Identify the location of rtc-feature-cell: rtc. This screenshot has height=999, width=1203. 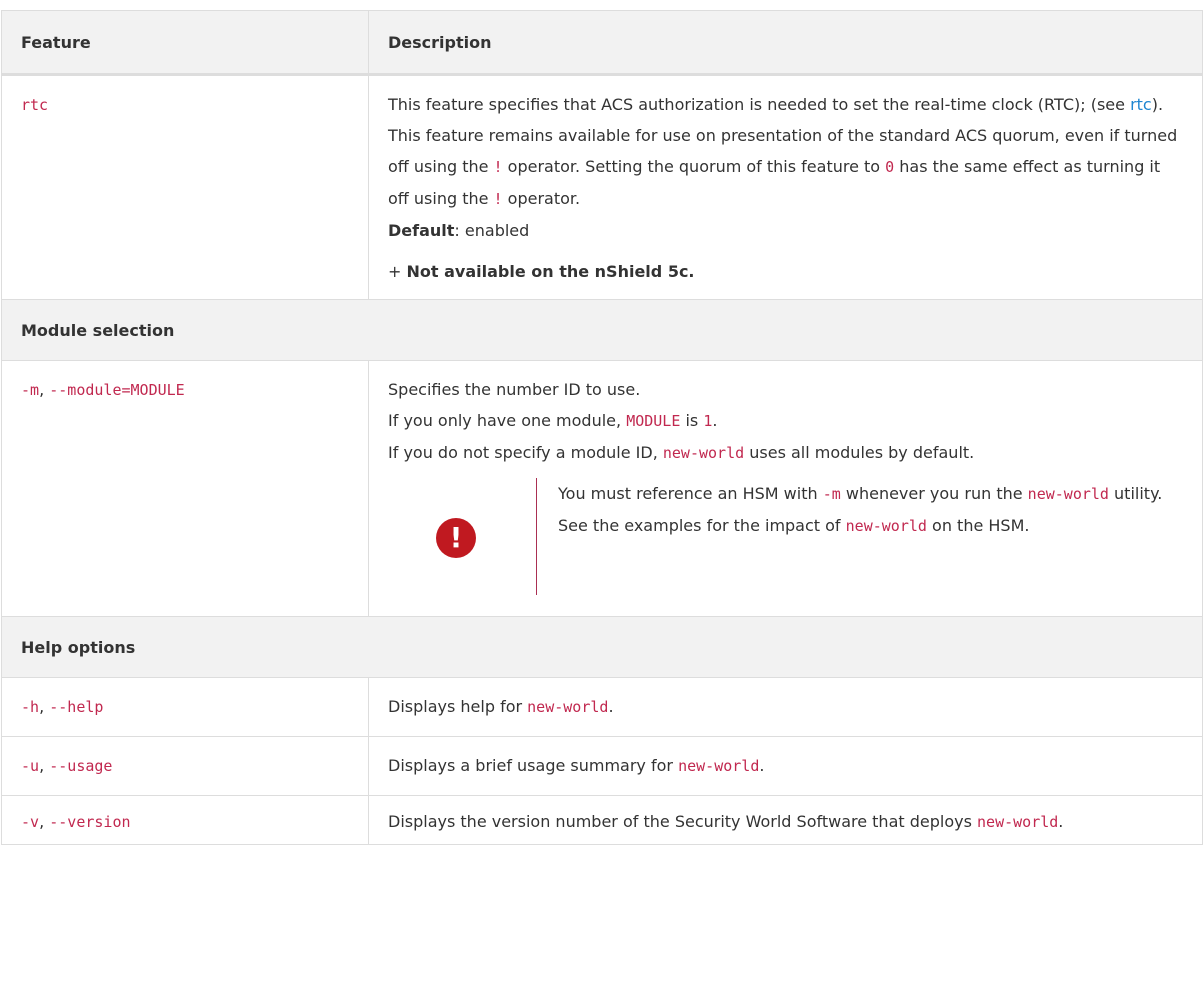
(185, 187).